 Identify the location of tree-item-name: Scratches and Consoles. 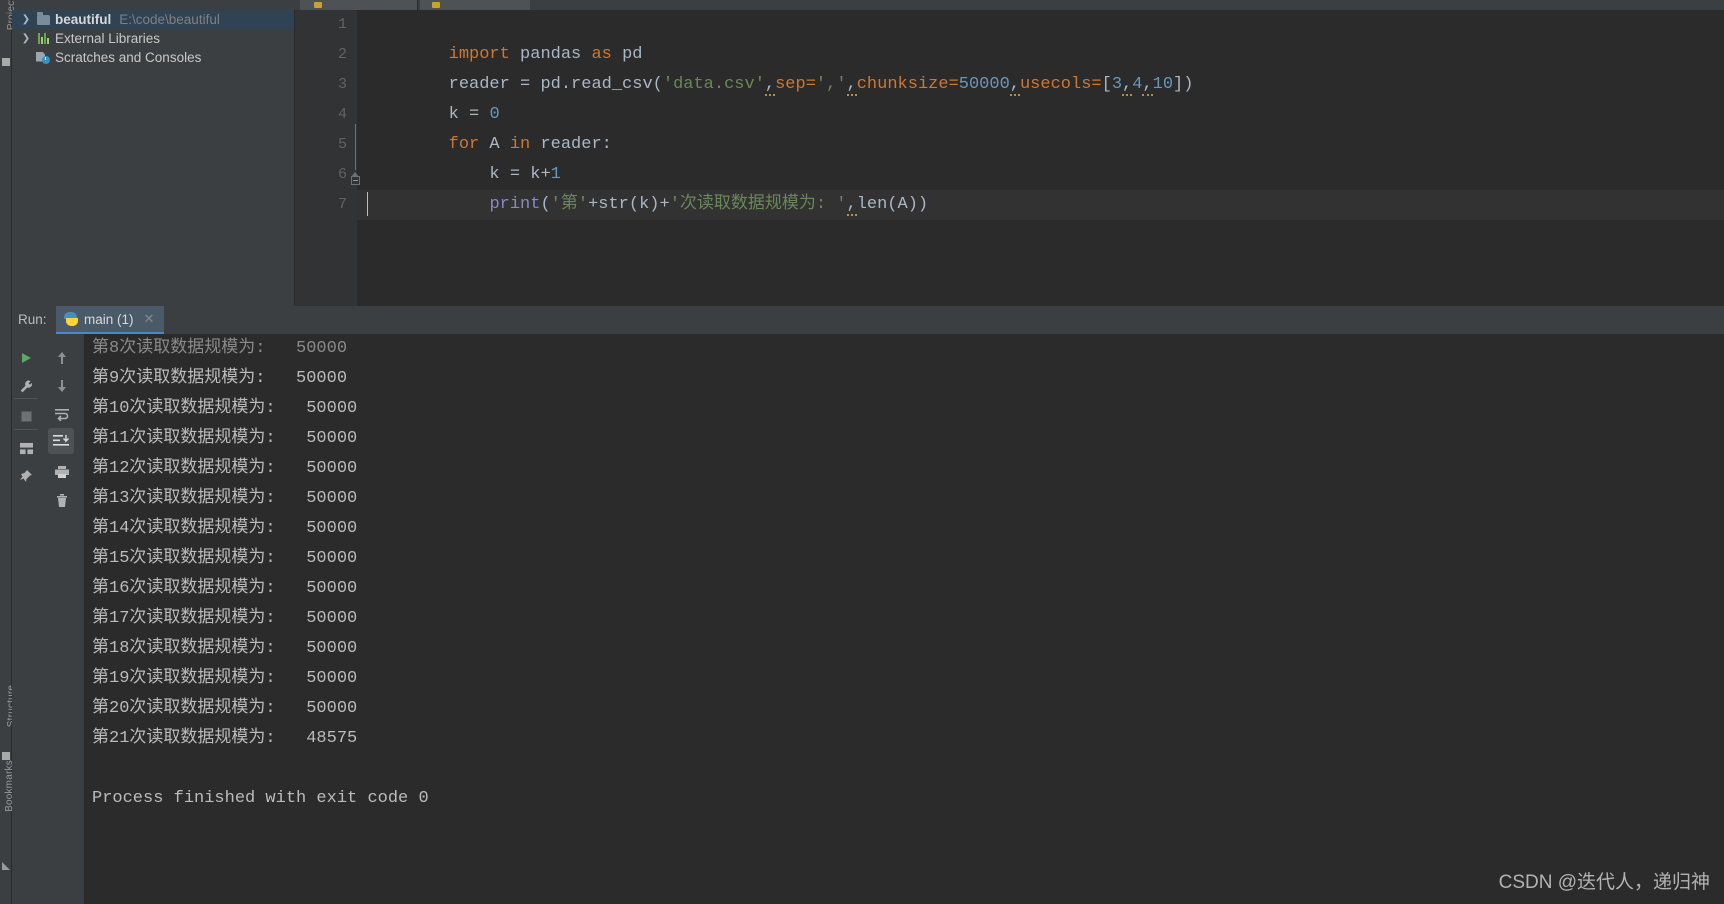
(128, 57).